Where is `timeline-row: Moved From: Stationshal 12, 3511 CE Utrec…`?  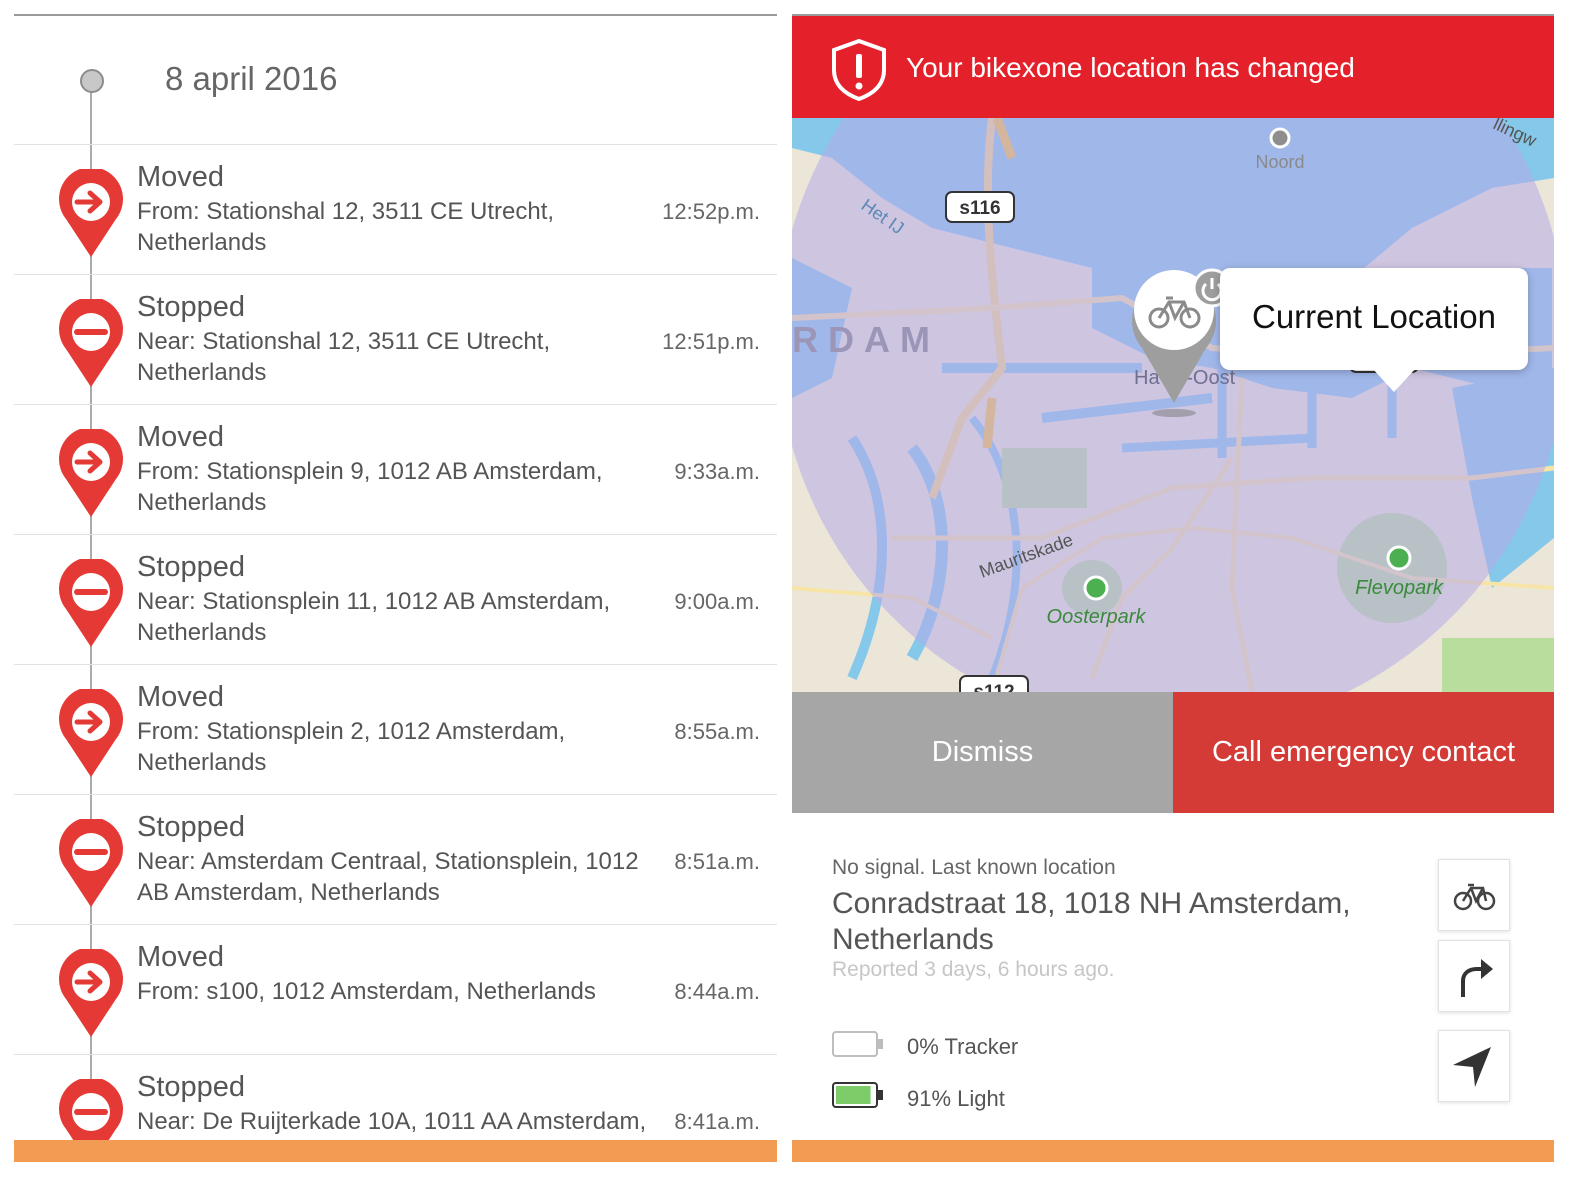 timeline-row: Moved From: Stationshal 12, 3511 CE Utrec… is located at coordinates (395, 209).